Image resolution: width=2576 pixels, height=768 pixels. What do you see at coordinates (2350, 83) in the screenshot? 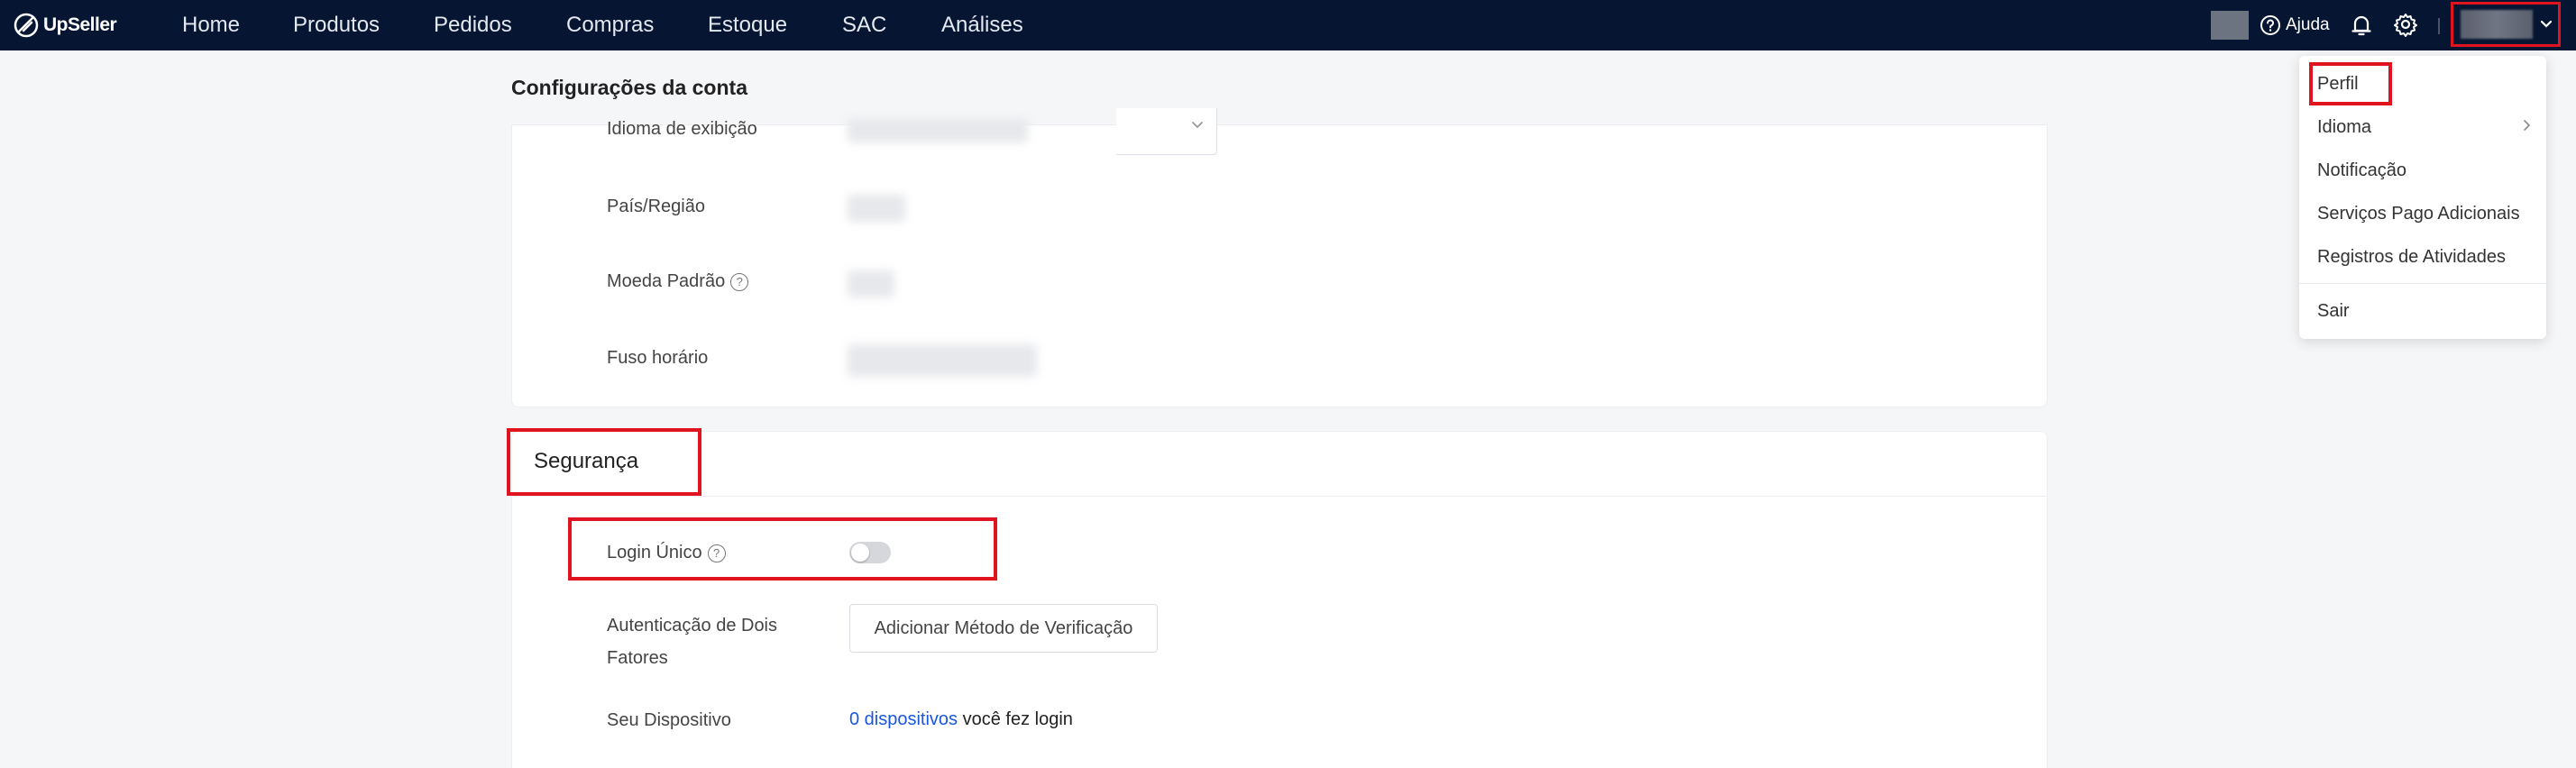
I see `annotation-perfil` at bounding box center [2350, 83].